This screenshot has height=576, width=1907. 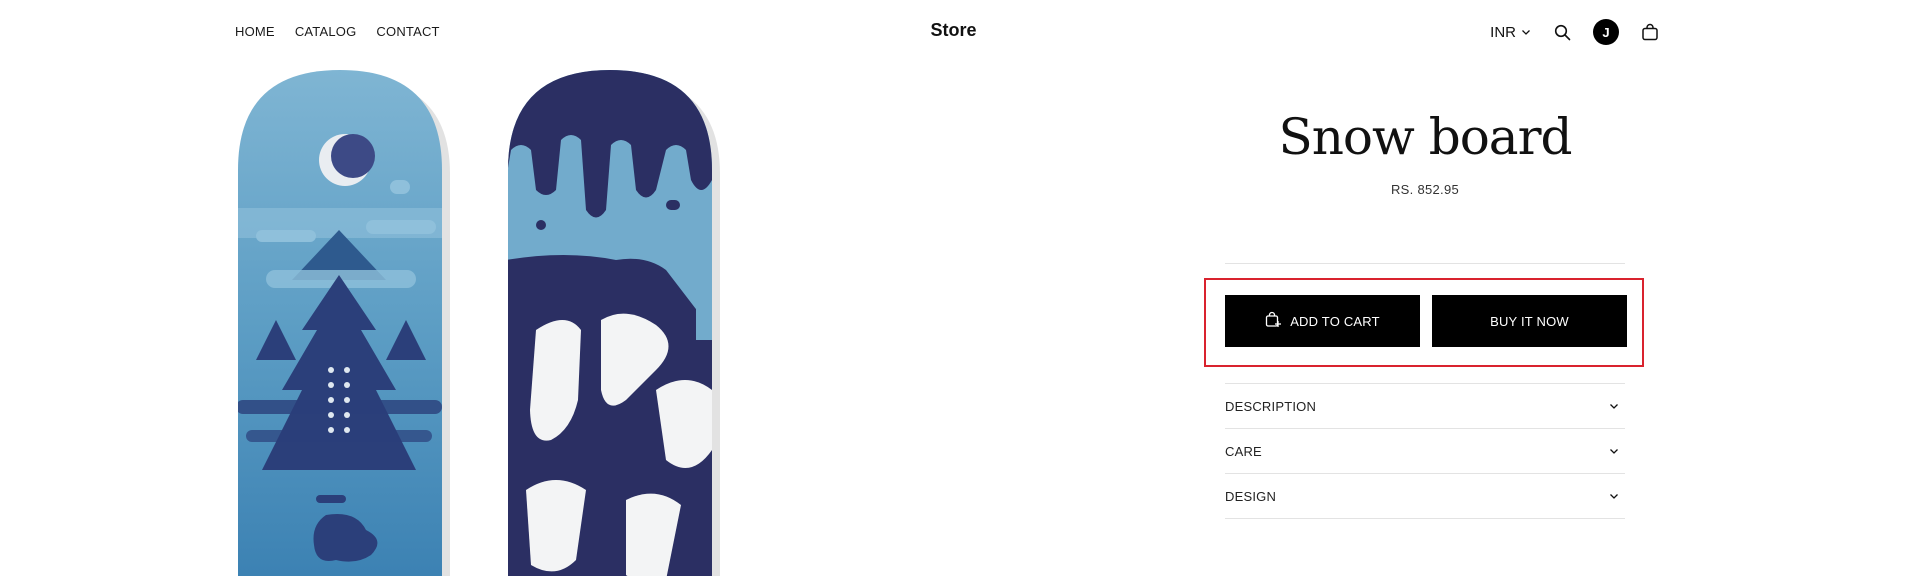 I want to click on add-to-cart-button: ADD TO CART, so click(x=1322, y=321).